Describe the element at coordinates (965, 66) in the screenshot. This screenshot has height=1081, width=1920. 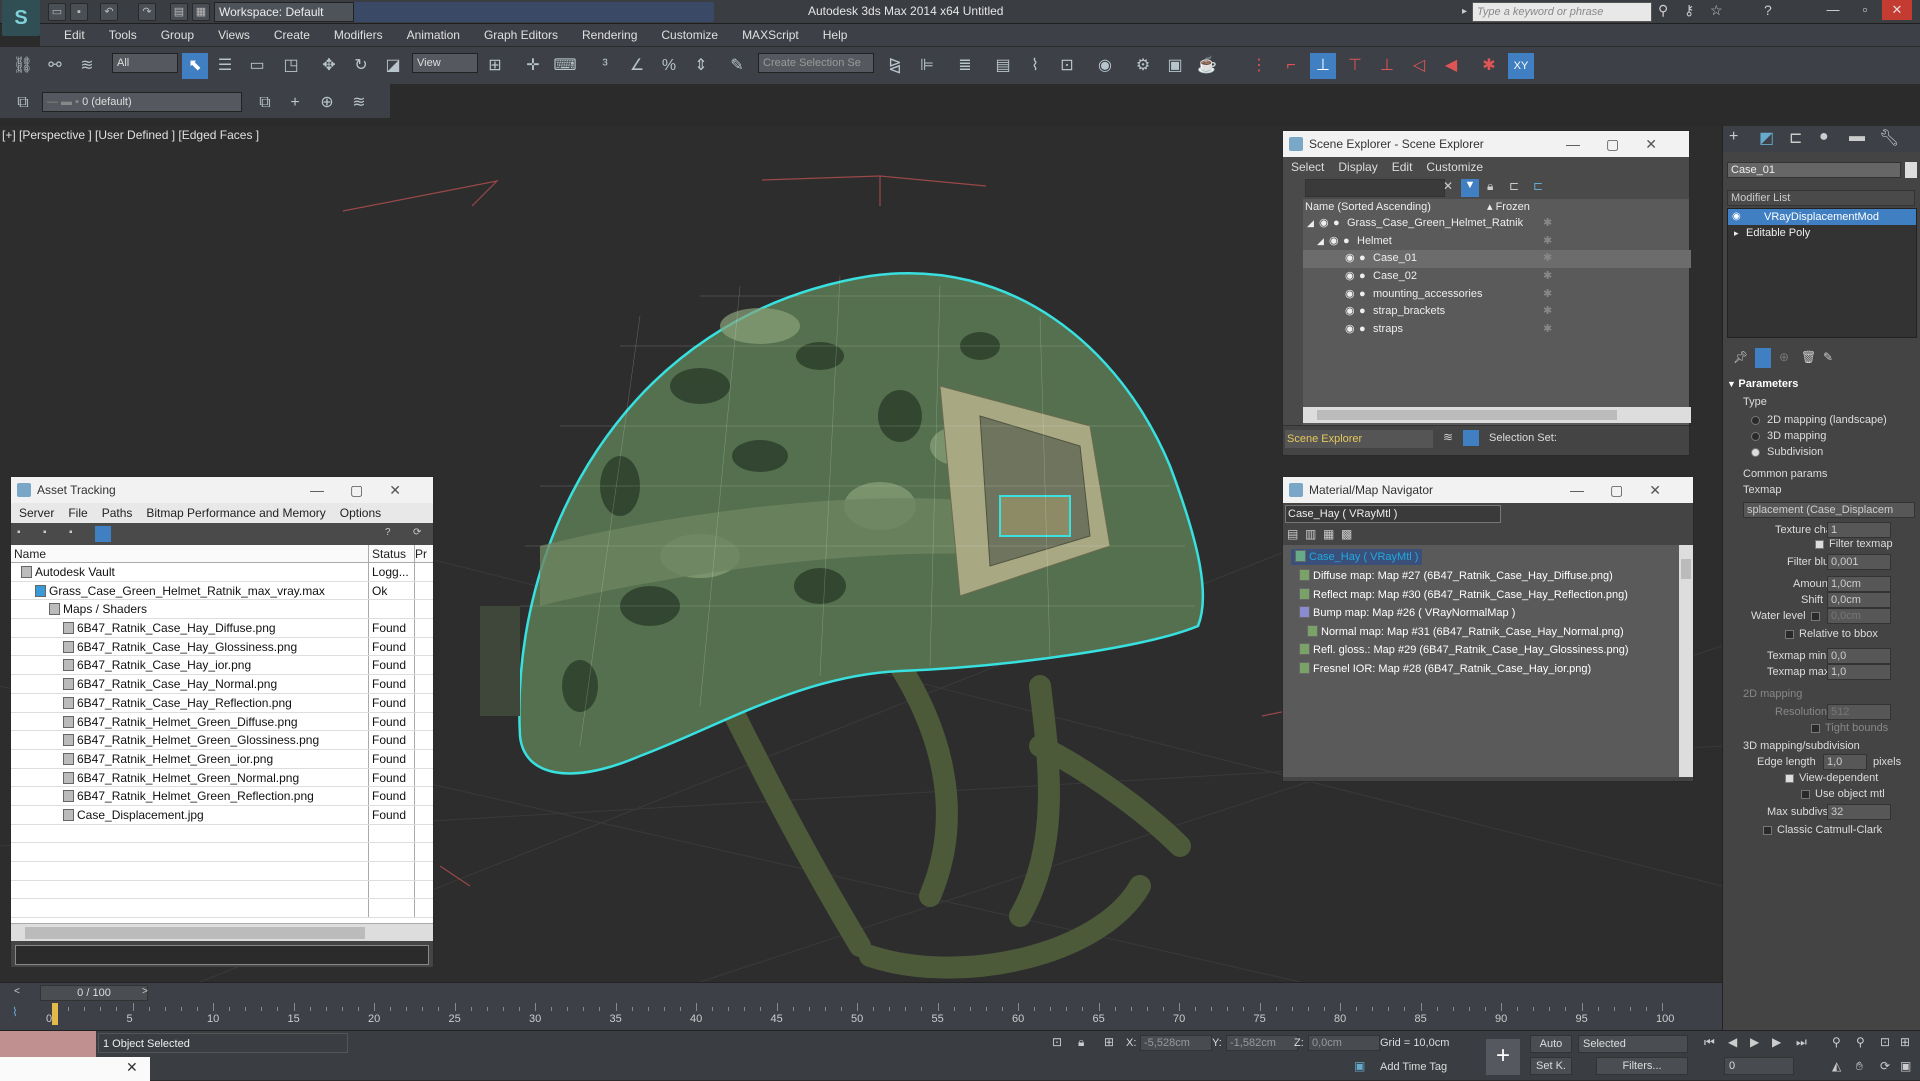
I see `layer-manager-icon: ≣` at that location.